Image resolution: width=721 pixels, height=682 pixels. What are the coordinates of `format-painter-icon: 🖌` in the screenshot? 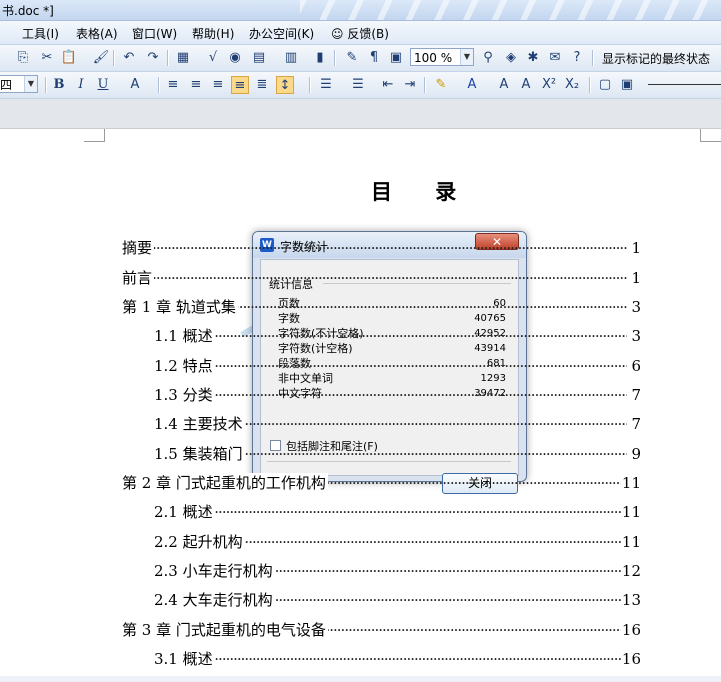 It's located at (101, 58).